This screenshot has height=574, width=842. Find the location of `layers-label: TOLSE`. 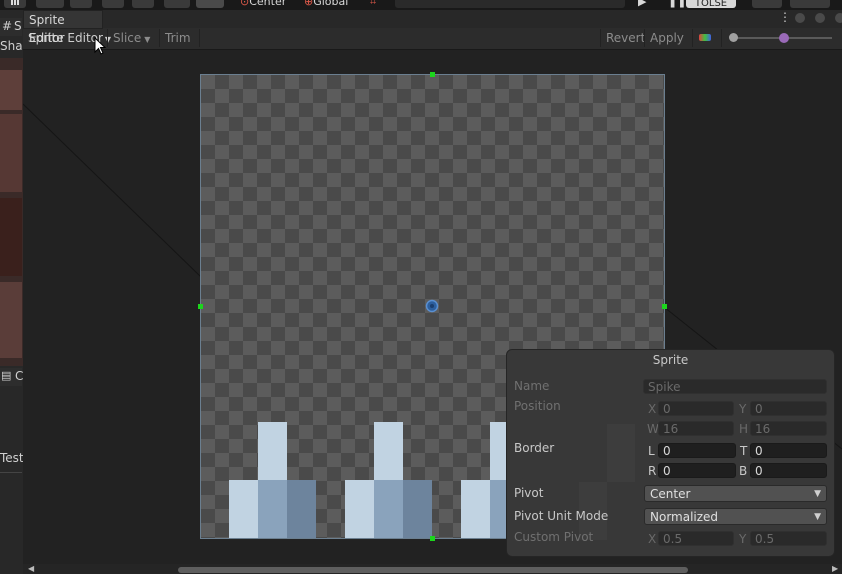

layers-label: TOLSE is located at coordinates (711, 4).